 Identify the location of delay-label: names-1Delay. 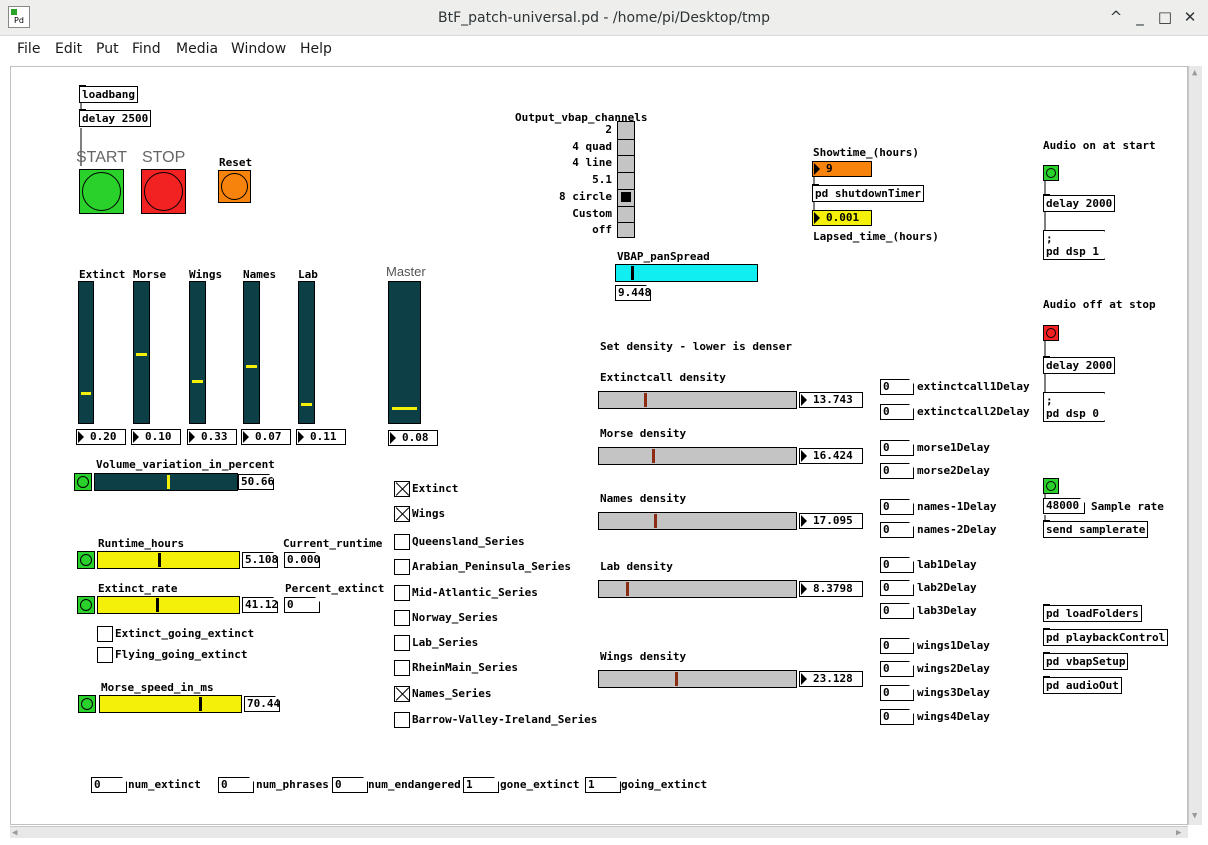
(957, 506).